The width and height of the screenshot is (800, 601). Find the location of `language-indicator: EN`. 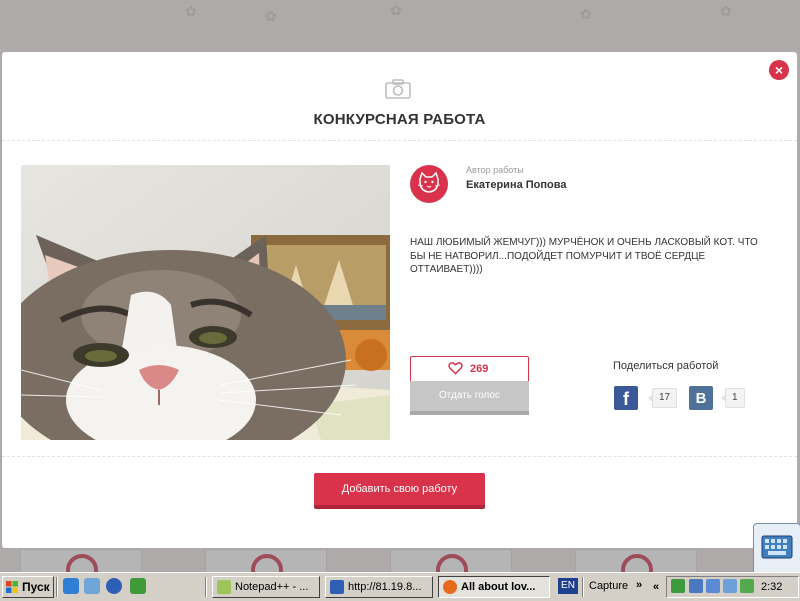

language-indicator: EN is located at coordinates (568, 586).